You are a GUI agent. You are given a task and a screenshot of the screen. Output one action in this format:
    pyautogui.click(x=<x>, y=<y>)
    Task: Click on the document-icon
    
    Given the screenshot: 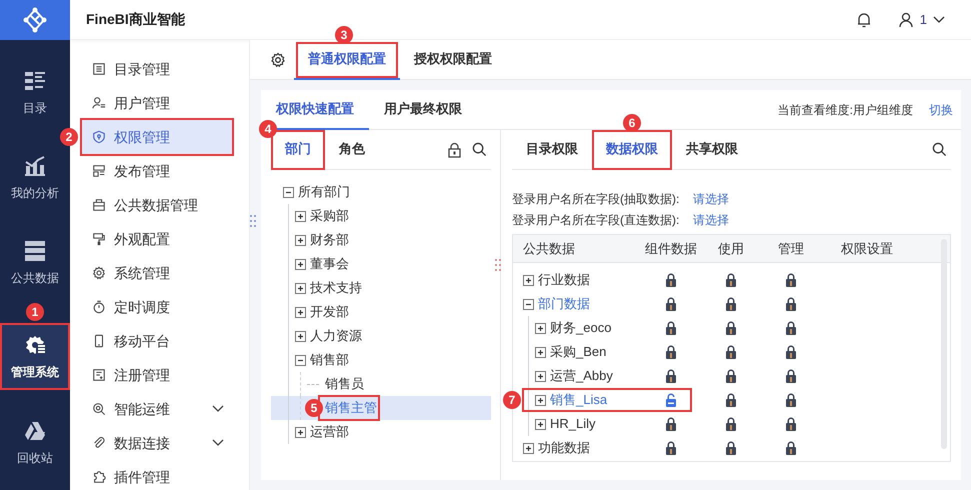 What is the action you would take?
    pyautogui.click(x=99, y=375)
    